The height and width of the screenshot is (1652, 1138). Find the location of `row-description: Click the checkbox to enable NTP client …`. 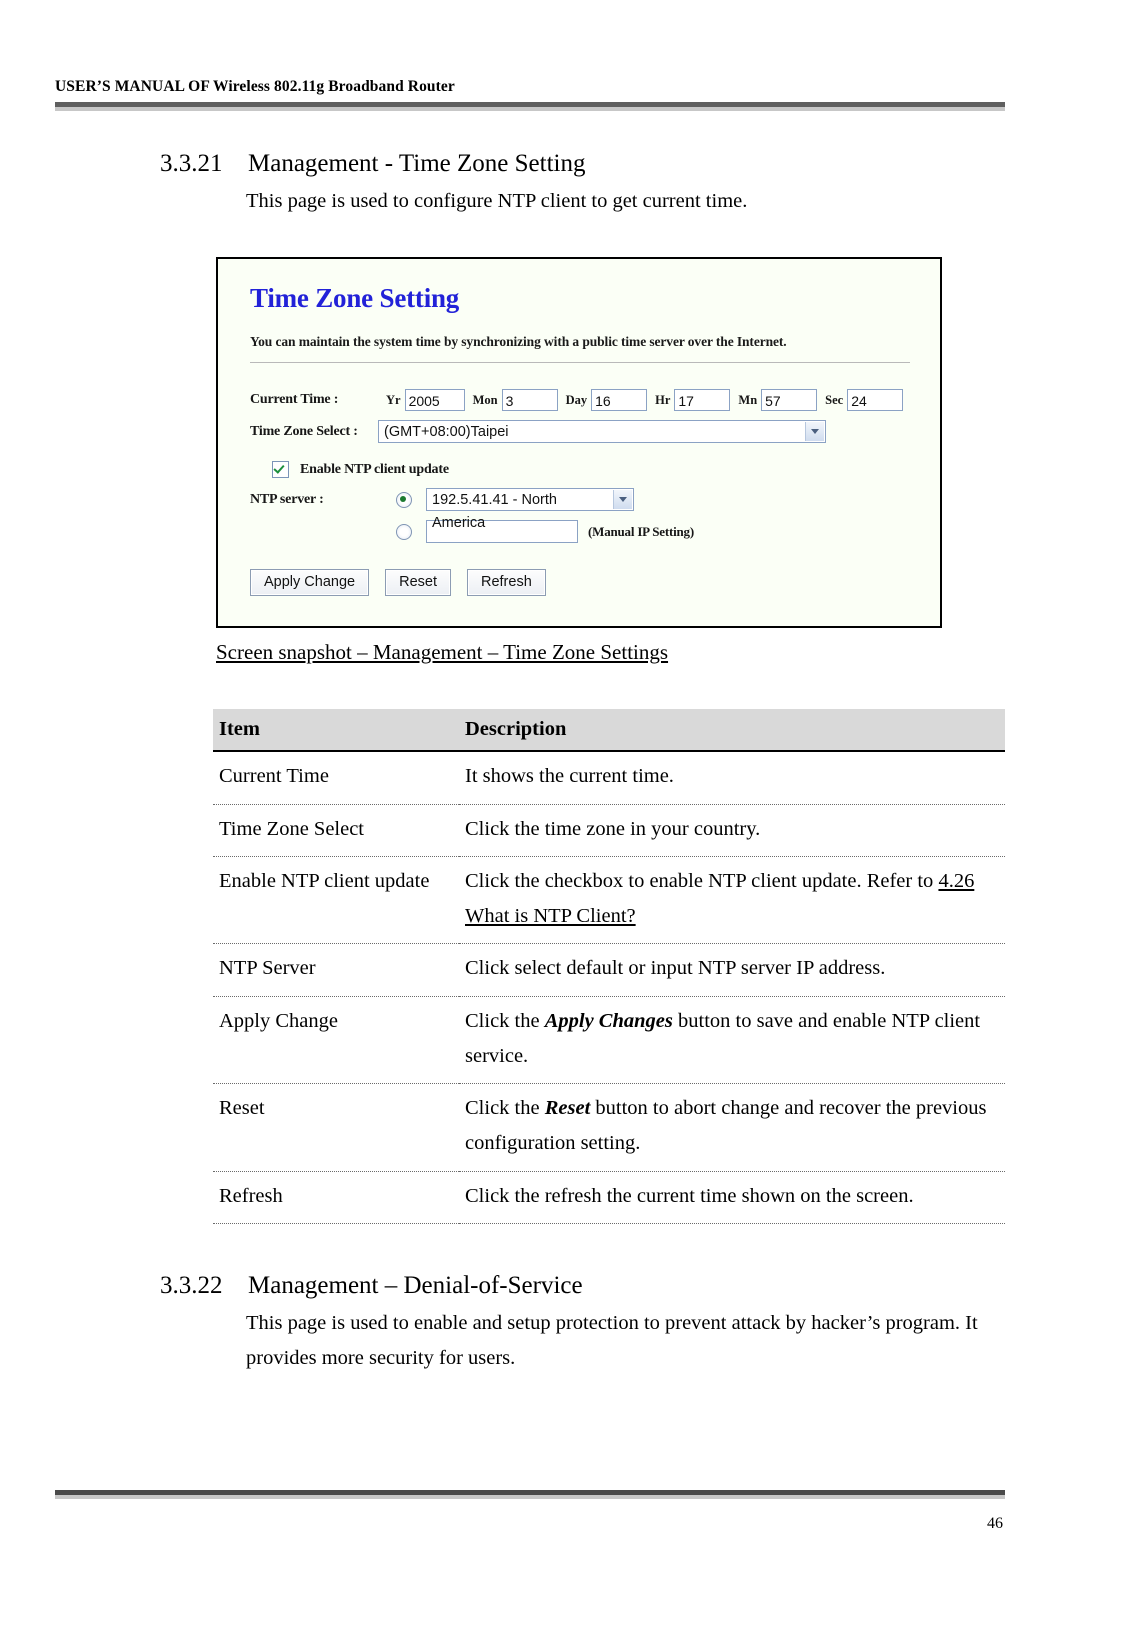

row-description: Click the checkbox to enable NTP client … is located at coordinates (732, 900).